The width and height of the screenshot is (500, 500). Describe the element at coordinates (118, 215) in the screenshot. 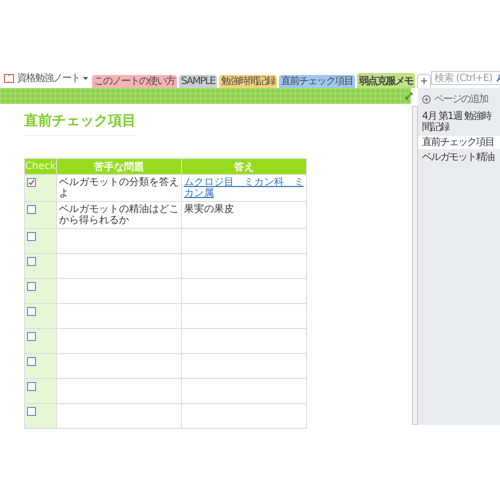

I see `question-text: ベルガモットの精油はどこから得られるか` at that location.